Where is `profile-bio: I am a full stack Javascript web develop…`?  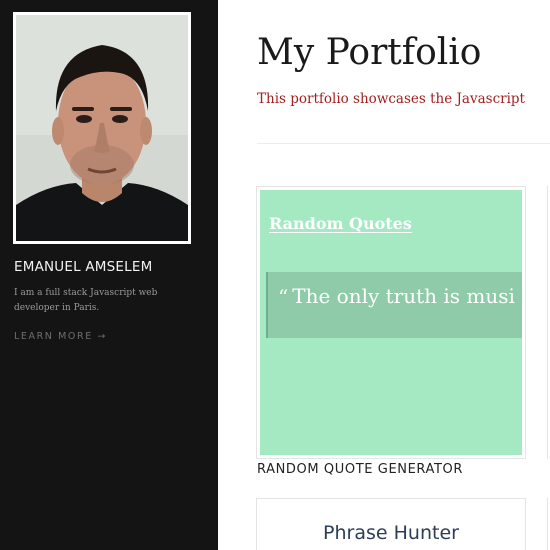 profile-bio: I am a full stack Javascript web develop… is located at coordinates (86, 300).